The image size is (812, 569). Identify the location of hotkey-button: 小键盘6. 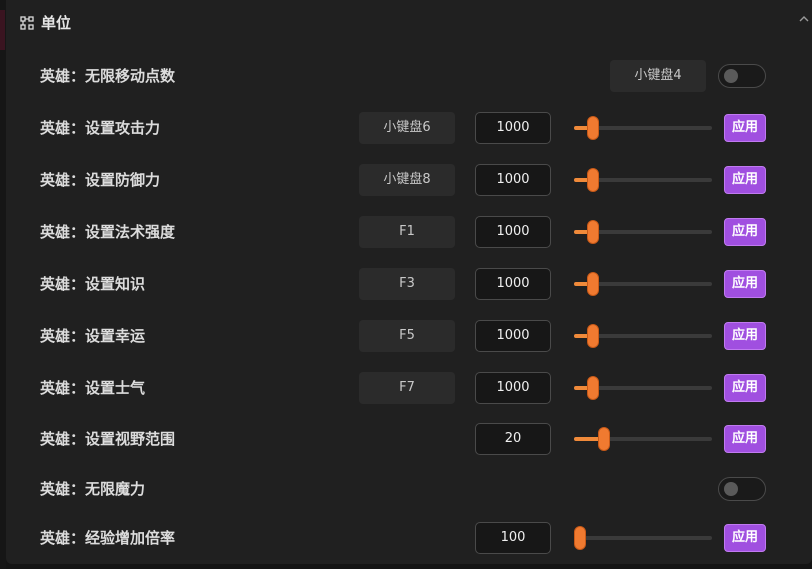
(407, 128).